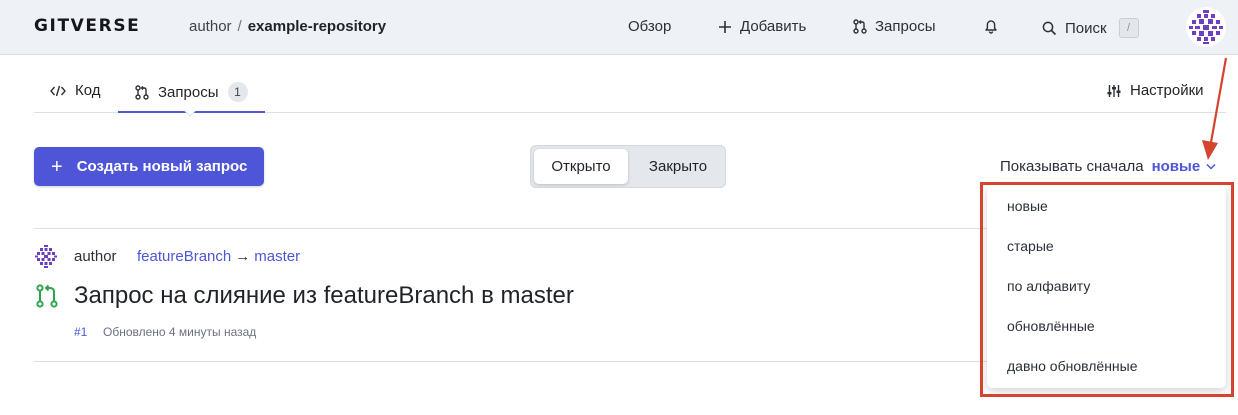  Describe the element at coordinates (80, 332) in the screenshot. I see `pr-number: #1` at that location.